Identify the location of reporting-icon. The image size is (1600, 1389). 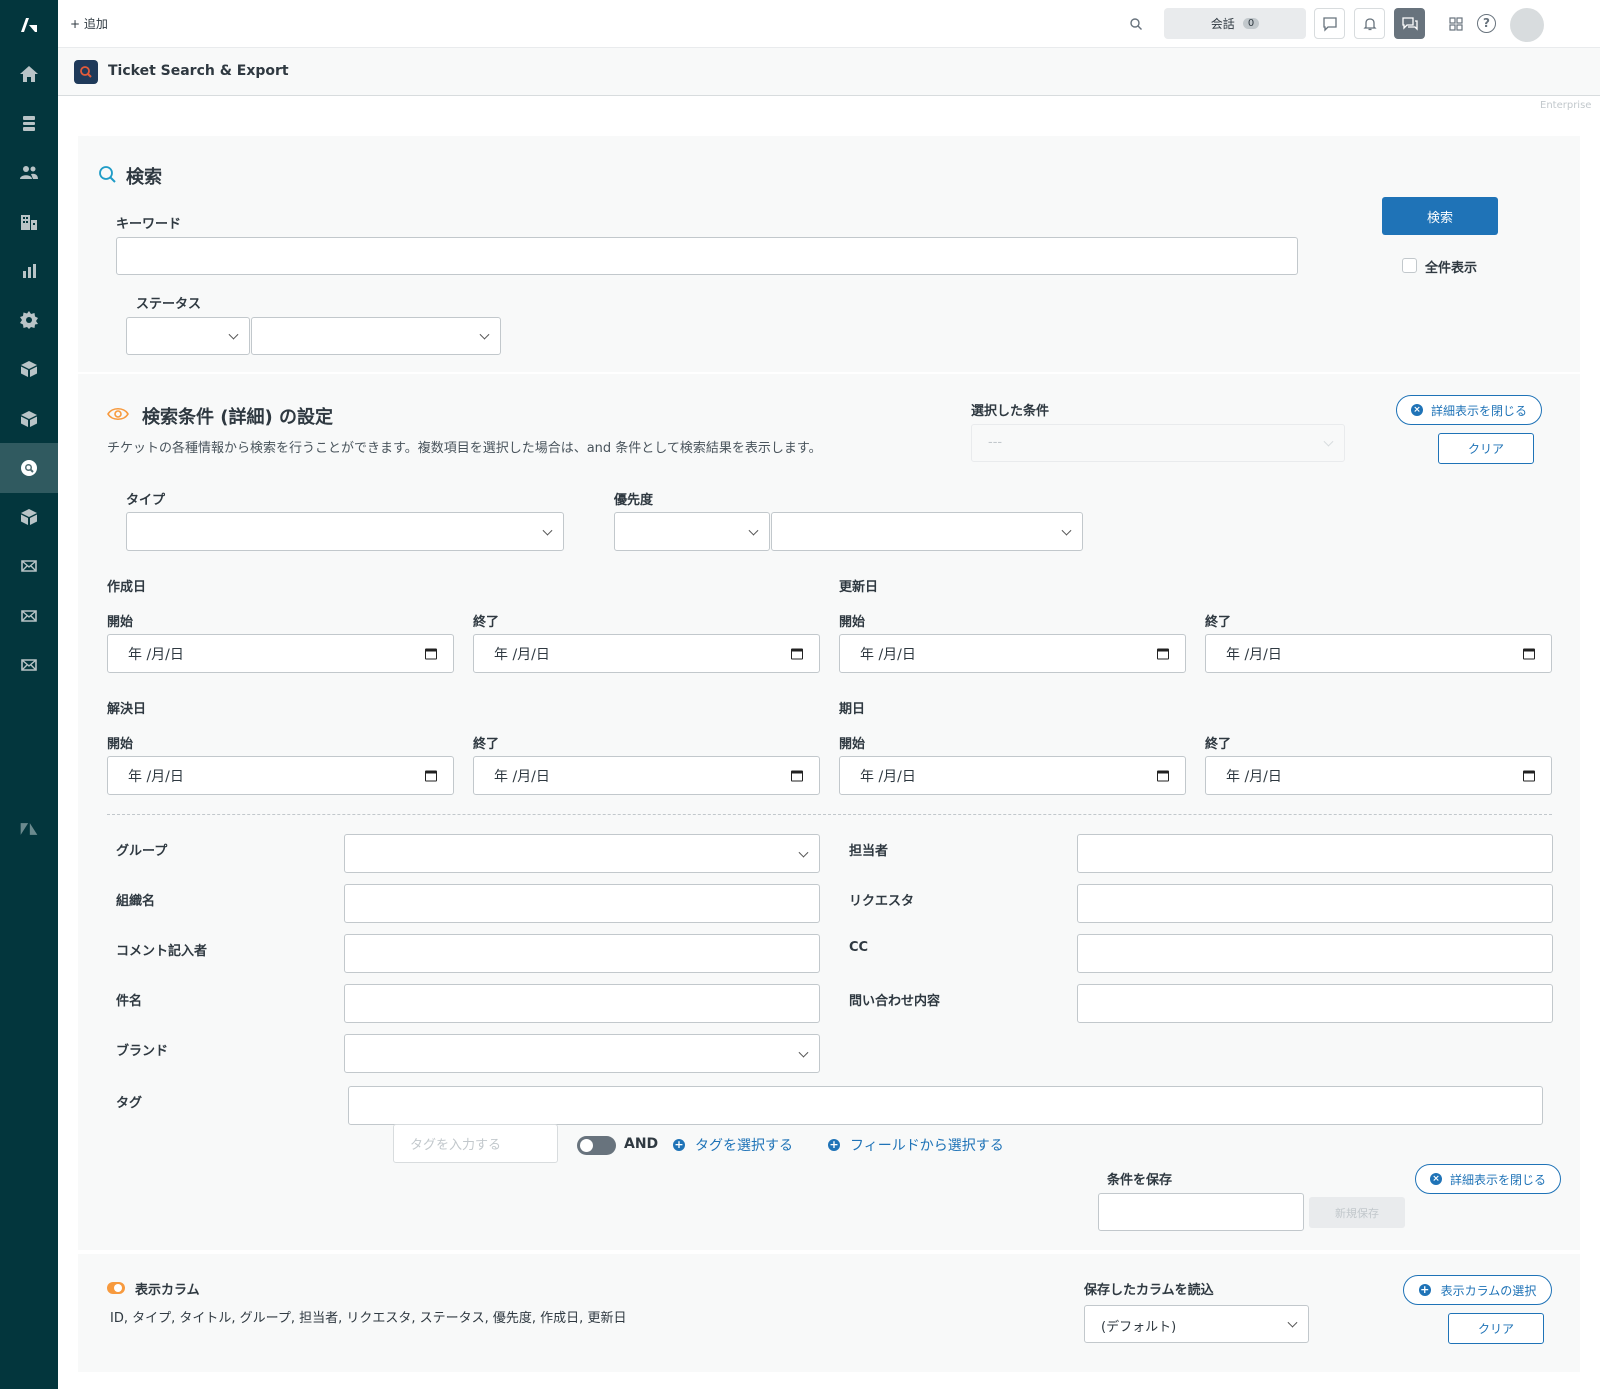
(29, 271).